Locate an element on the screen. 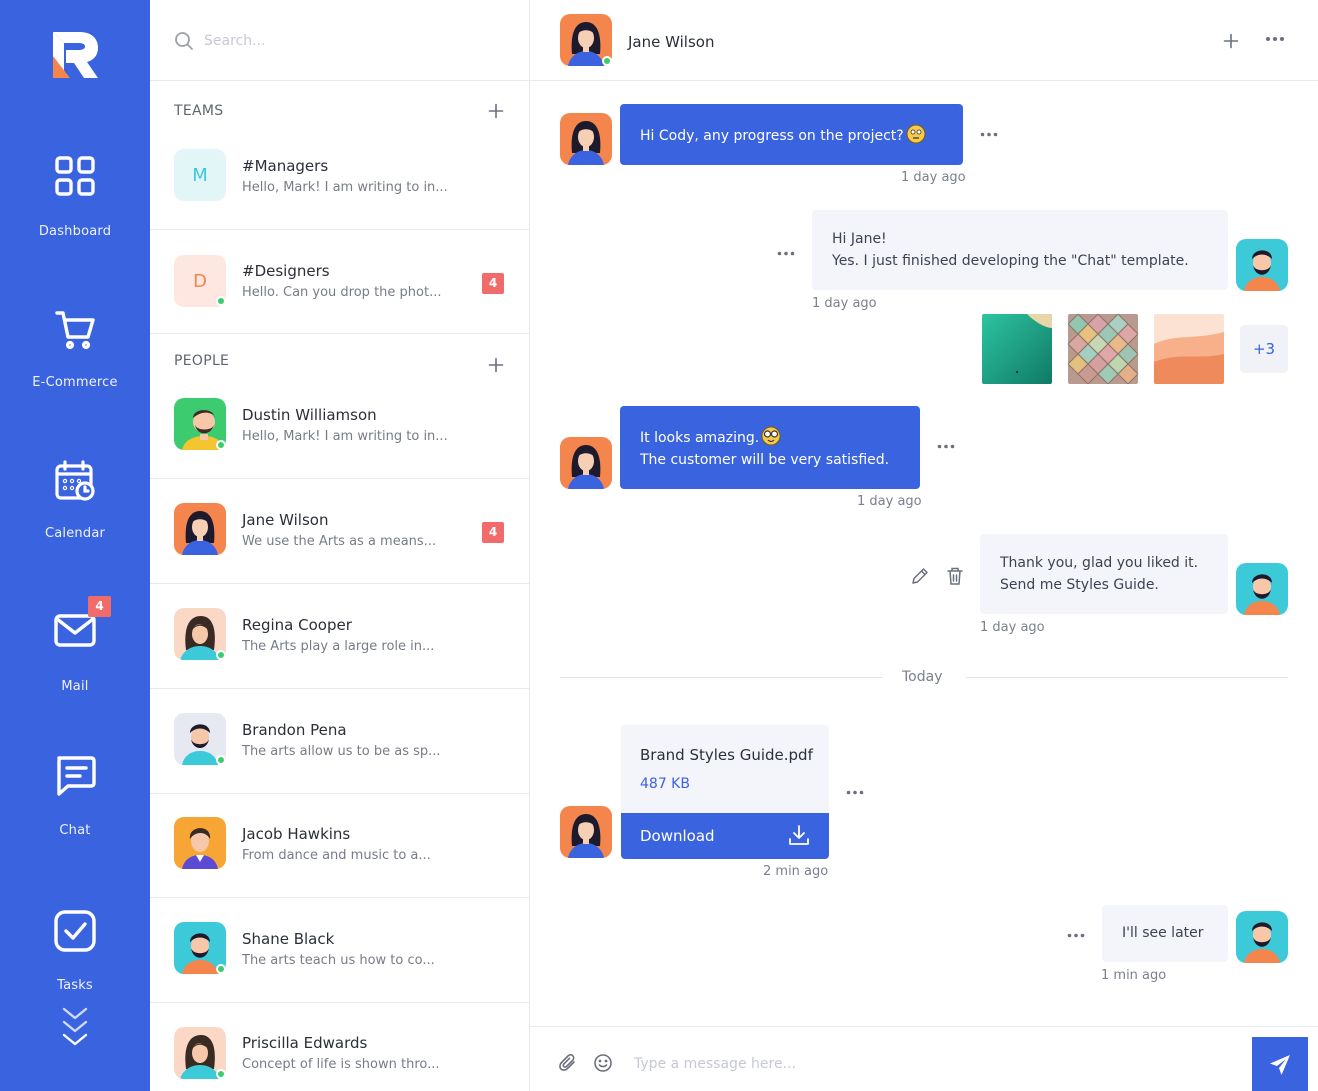 The width and height of the screenshot is (1318, 1091). avatar is located at coordinates (200, 843).